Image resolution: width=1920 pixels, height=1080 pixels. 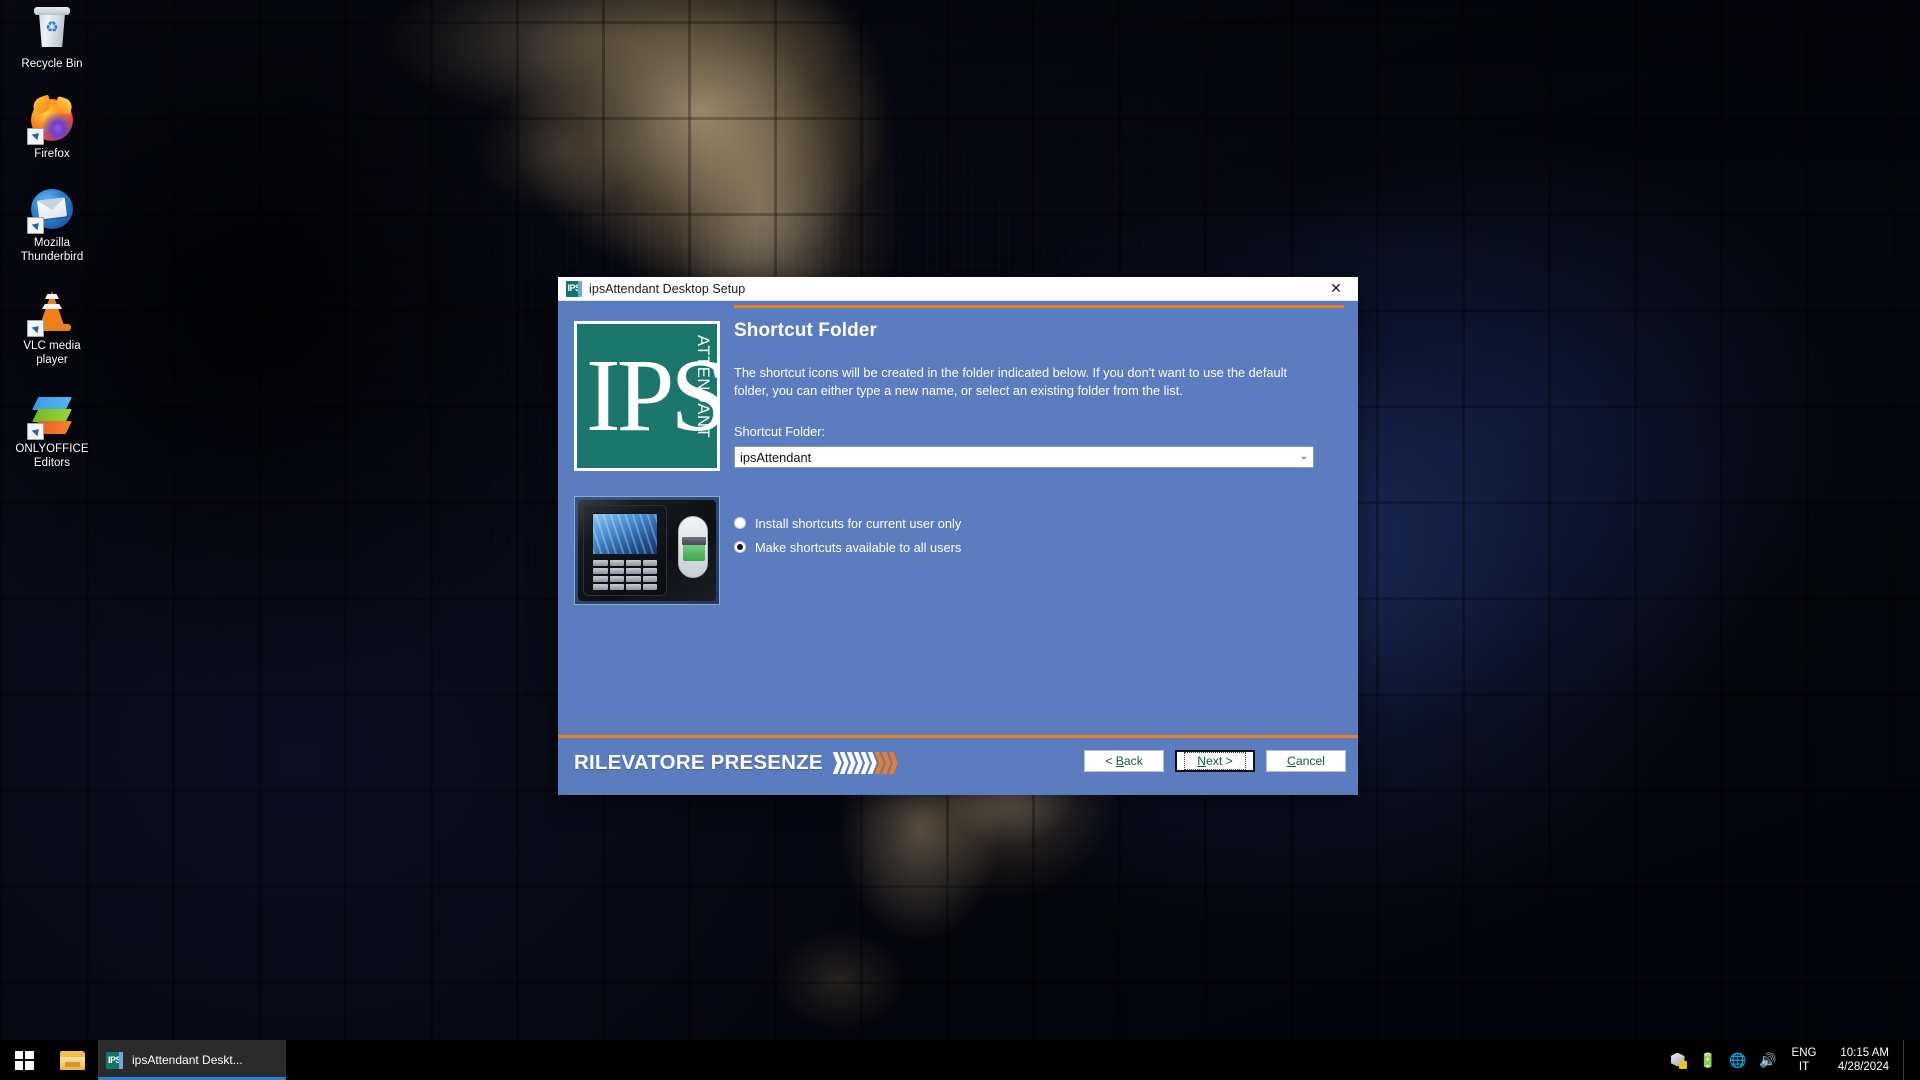 I want to click on firefox-icon, so click(x=51, y=120).